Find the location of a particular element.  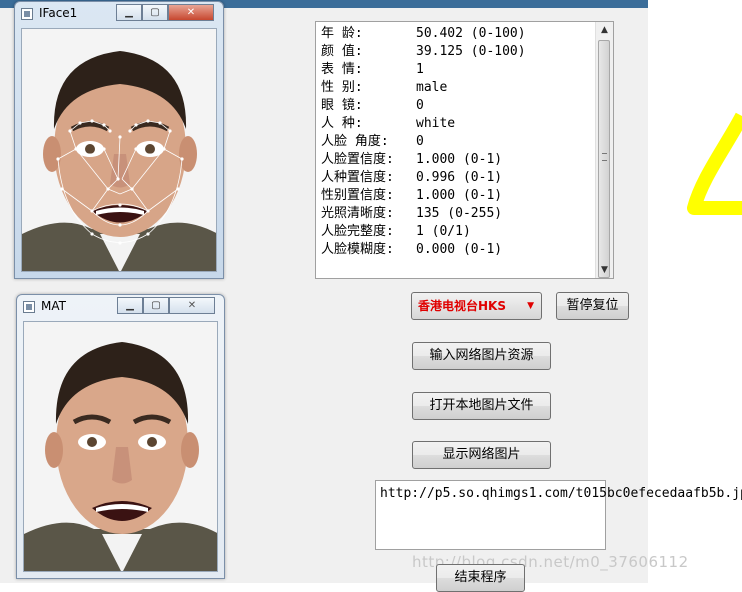

list-item: 性 别: male is located at coordinates (423, 88).